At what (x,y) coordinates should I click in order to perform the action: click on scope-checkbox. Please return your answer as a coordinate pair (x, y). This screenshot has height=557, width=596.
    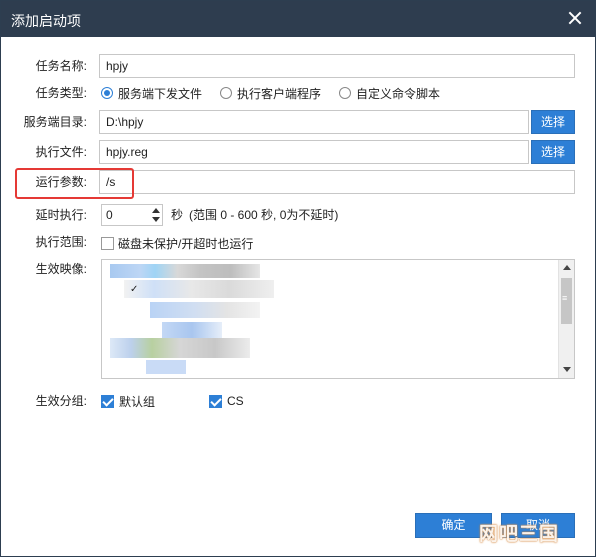
    Looking at the image, I should click on (107, 243).